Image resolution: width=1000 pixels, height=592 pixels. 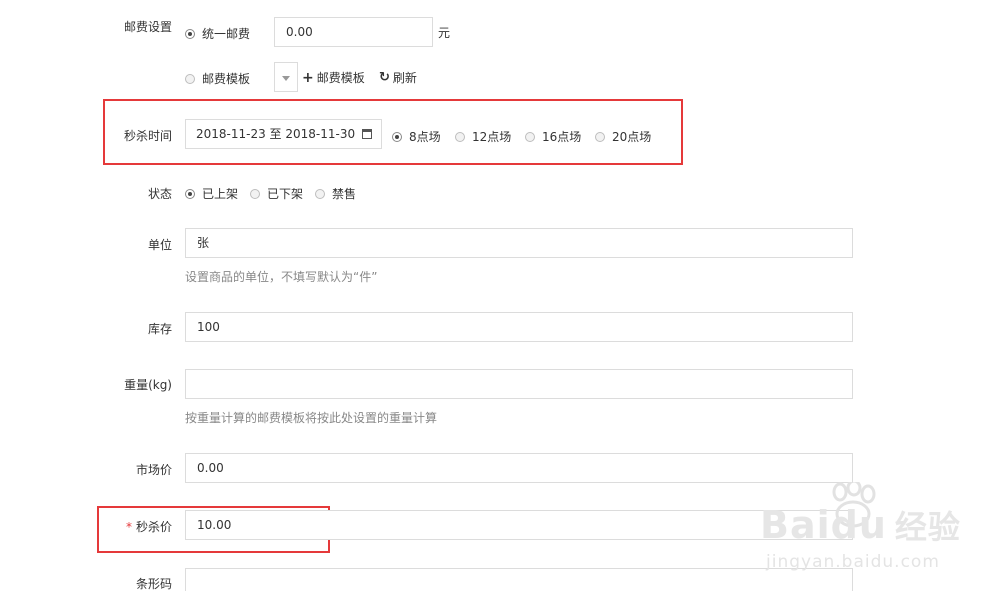 What do you see at coordinates (147, 136) in the screenshot?
I see `seckill-time-label: 秒杀时间` at bounding box center [147, 136].